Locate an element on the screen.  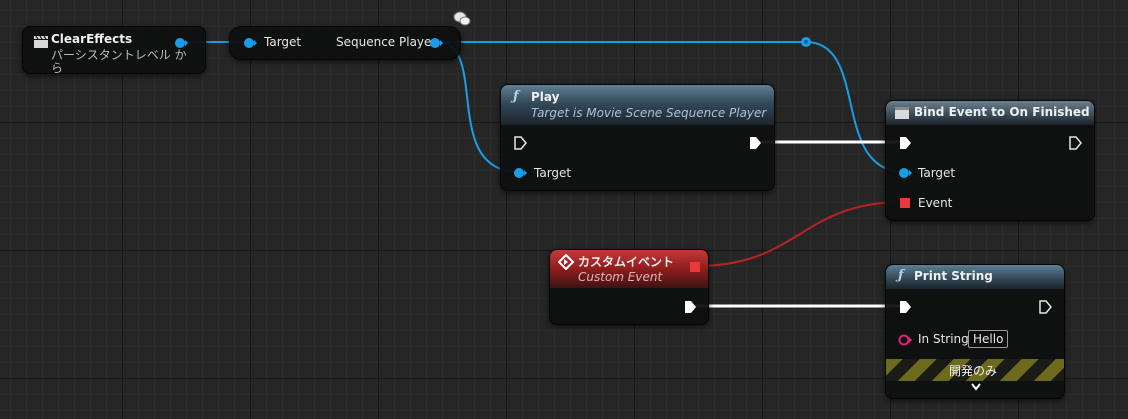
development-only-label: 開発のみ is located at coordinates (973, 371).